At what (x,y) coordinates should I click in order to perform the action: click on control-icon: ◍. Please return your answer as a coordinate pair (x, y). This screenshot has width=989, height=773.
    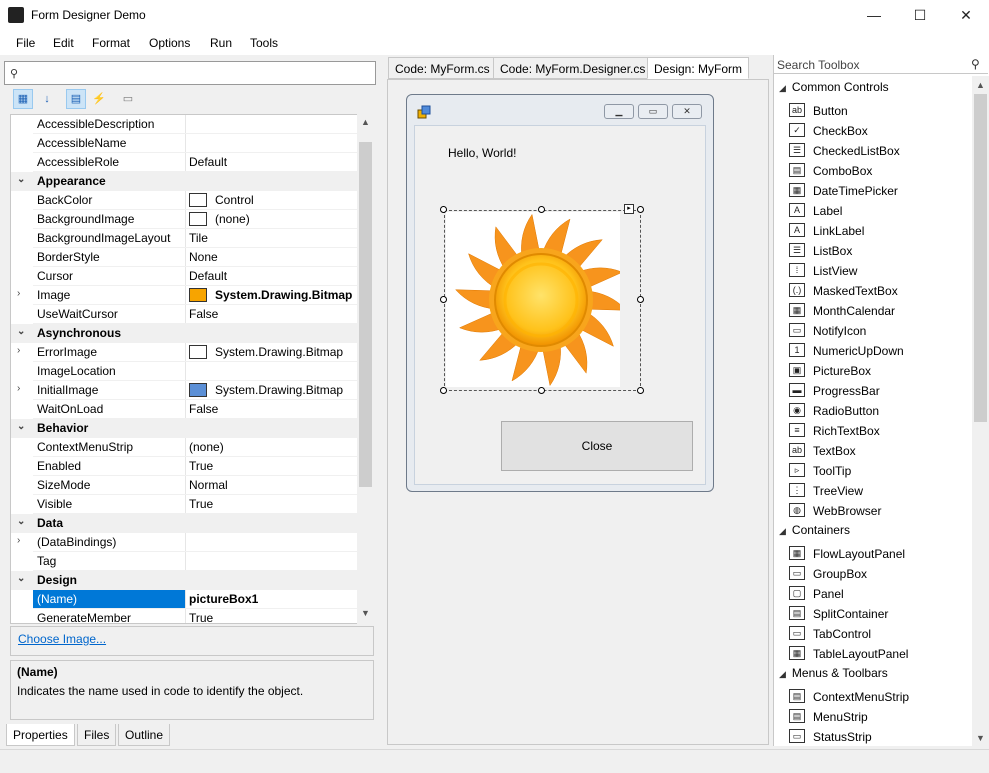
    Looking at the image, I should click on (797, 510).